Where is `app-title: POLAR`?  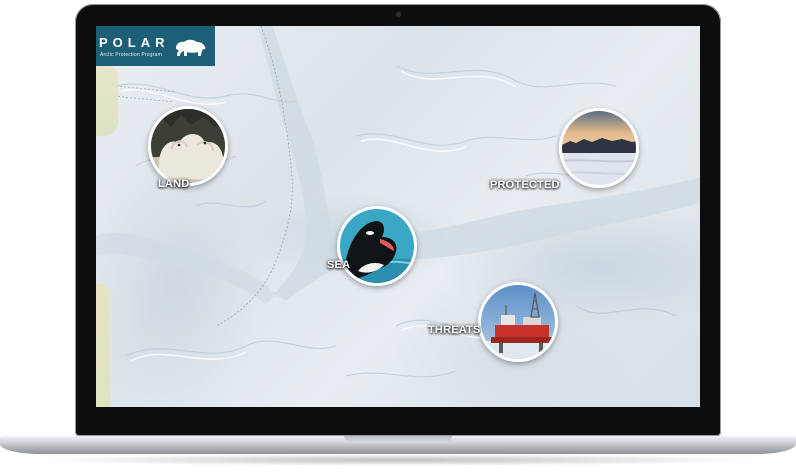 app-title: POLAR is located at coordinates (134, 42).